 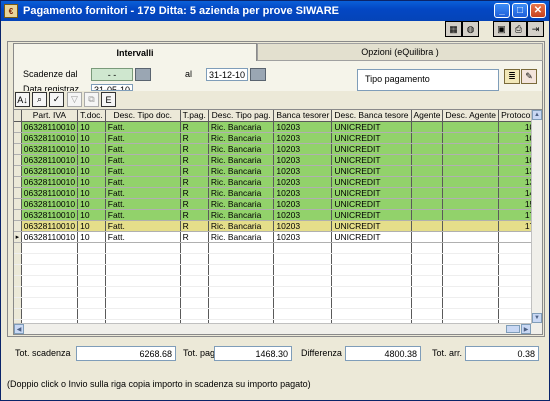 What do you see at coordinates (538, 10) in the screenshot?
I see `close-icon: ✕` at bounding box center [538, 10].